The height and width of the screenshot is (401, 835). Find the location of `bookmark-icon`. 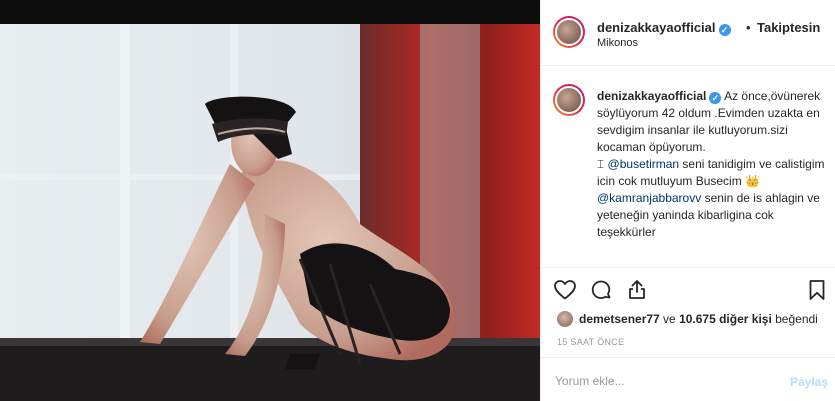

bookmark-icon is located at coordinates (817, 290).